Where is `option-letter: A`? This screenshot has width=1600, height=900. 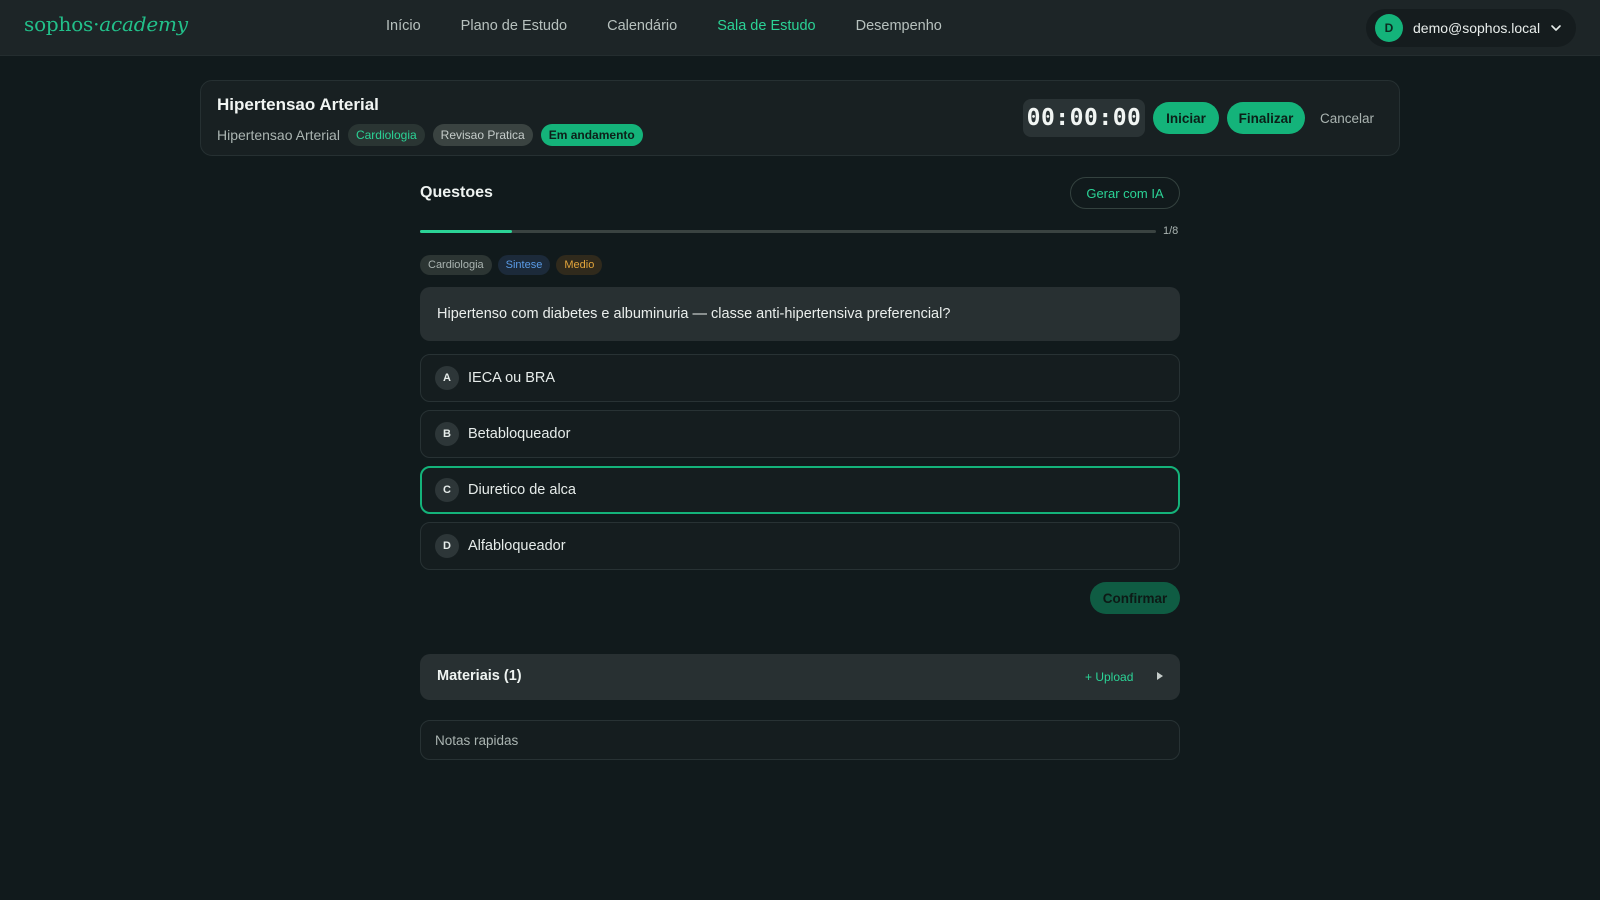 option-letter: A is located at coordinates (447, 378).